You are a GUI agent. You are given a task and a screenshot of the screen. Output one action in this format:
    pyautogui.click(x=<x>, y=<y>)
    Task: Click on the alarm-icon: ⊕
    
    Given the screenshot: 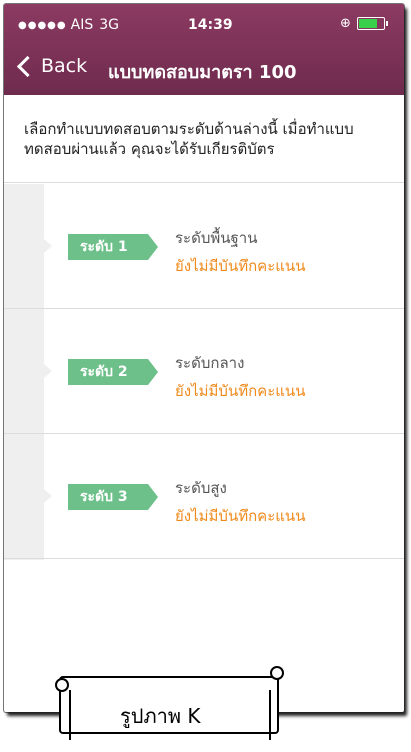 What is the action you would take?
    pyautogui.click(x=345, y=23)
    